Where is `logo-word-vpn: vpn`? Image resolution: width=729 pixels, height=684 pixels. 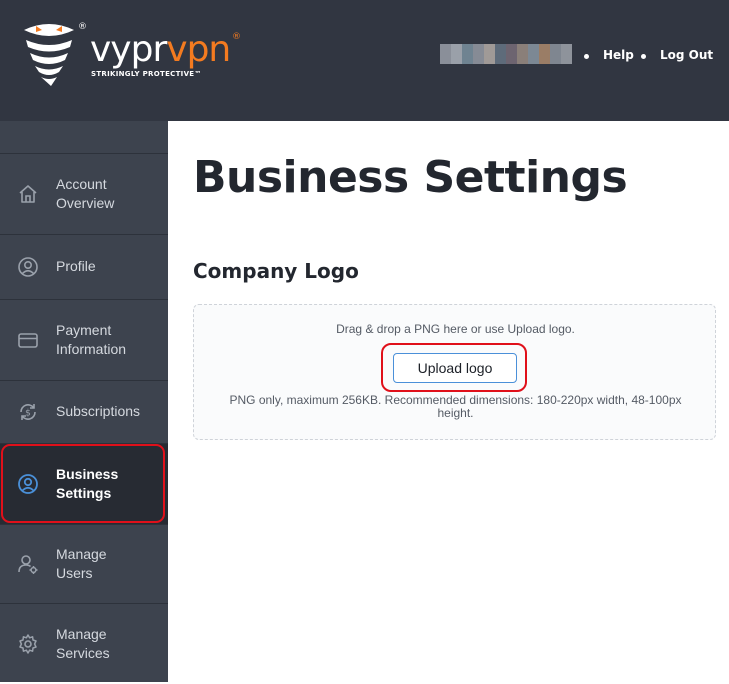 logo-word-vpn: vpn is located at coordinates (198, 49).